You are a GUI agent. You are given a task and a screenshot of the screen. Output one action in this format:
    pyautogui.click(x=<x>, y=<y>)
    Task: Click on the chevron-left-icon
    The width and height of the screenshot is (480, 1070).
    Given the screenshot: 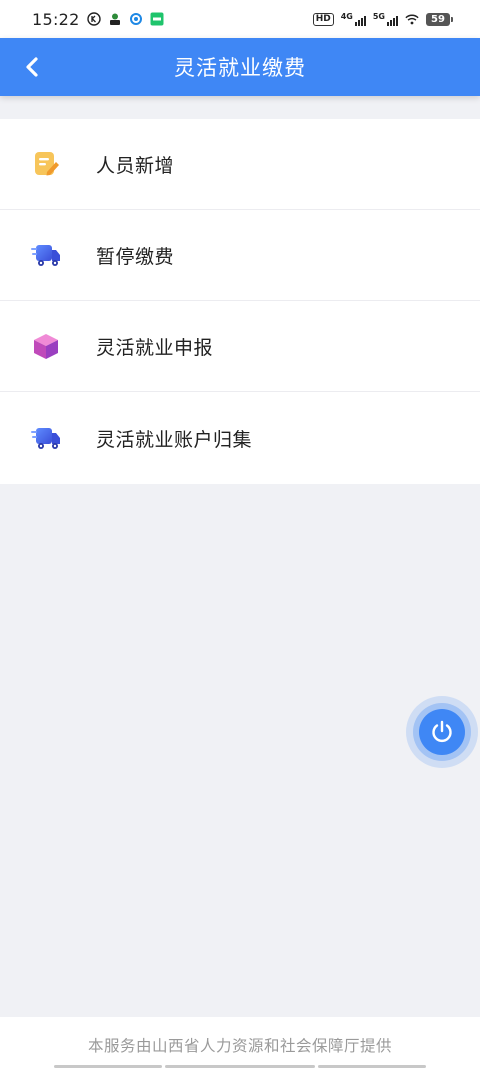 What is the action you would take?
    pyautogui.click(x=32, y=67)
    